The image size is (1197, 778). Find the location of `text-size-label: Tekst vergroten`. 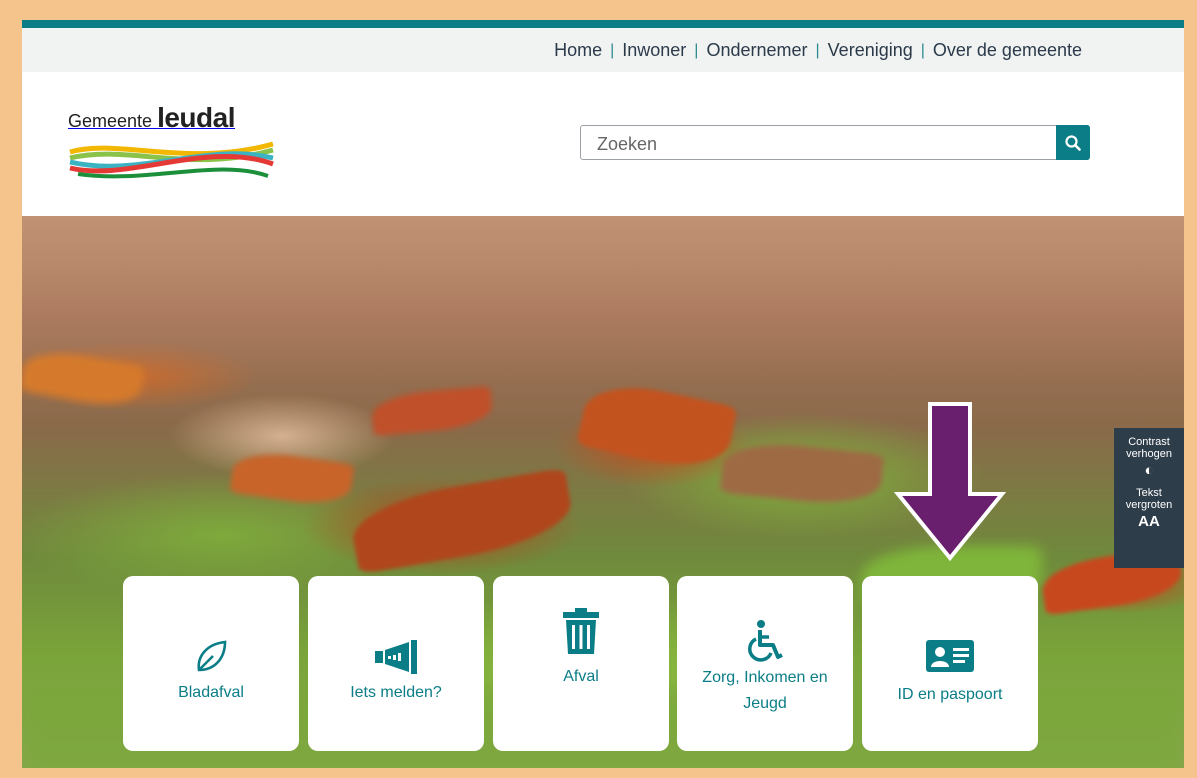

text-size-label: Tekst vergroten is located at coordinates (1149, 499).